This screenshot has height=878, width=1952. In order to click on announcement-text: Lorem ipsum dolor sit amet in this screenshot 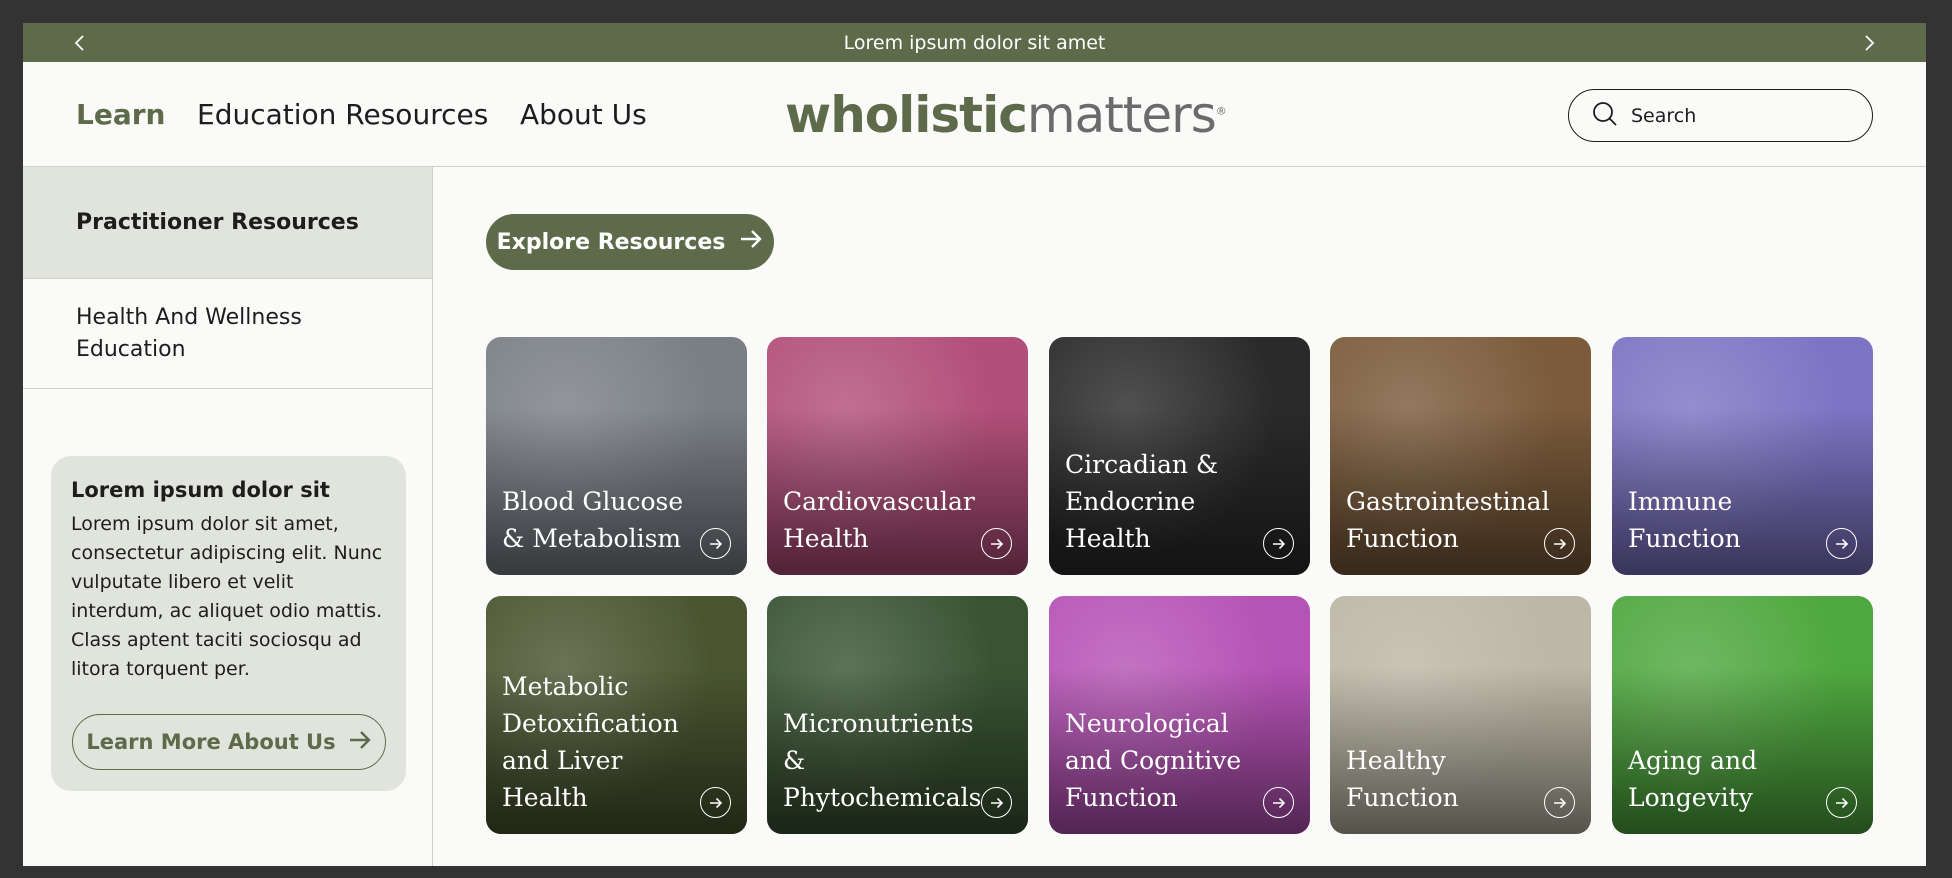, I will do `click(974, 42)`.